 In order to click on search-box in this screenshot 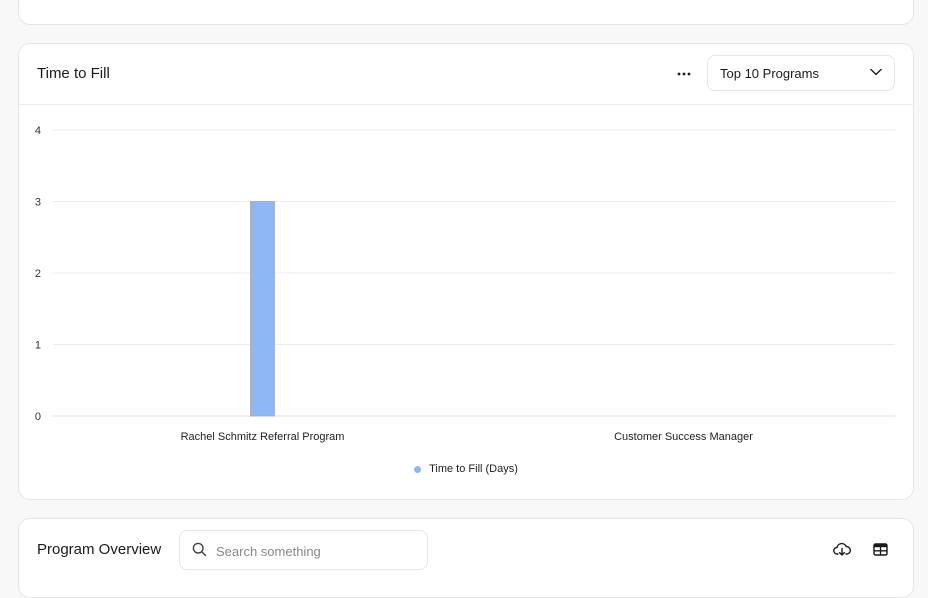, I will do `click(303, 550)`.